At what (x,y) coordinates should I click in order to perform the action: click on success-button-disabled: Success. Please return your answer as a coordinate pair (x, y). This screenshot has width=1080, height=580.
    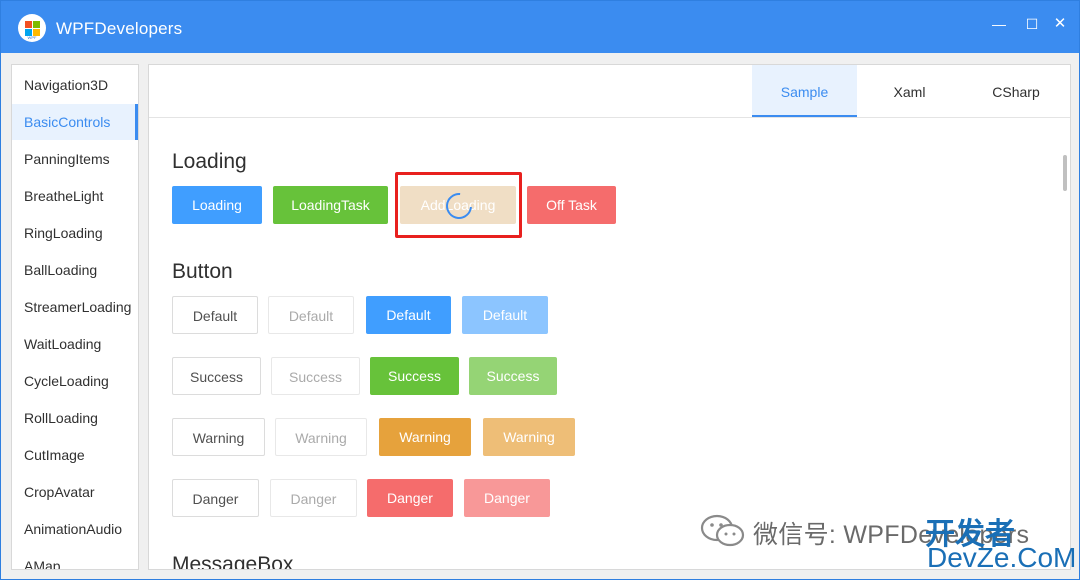
    Looking at the image, I should click on (513, 376).